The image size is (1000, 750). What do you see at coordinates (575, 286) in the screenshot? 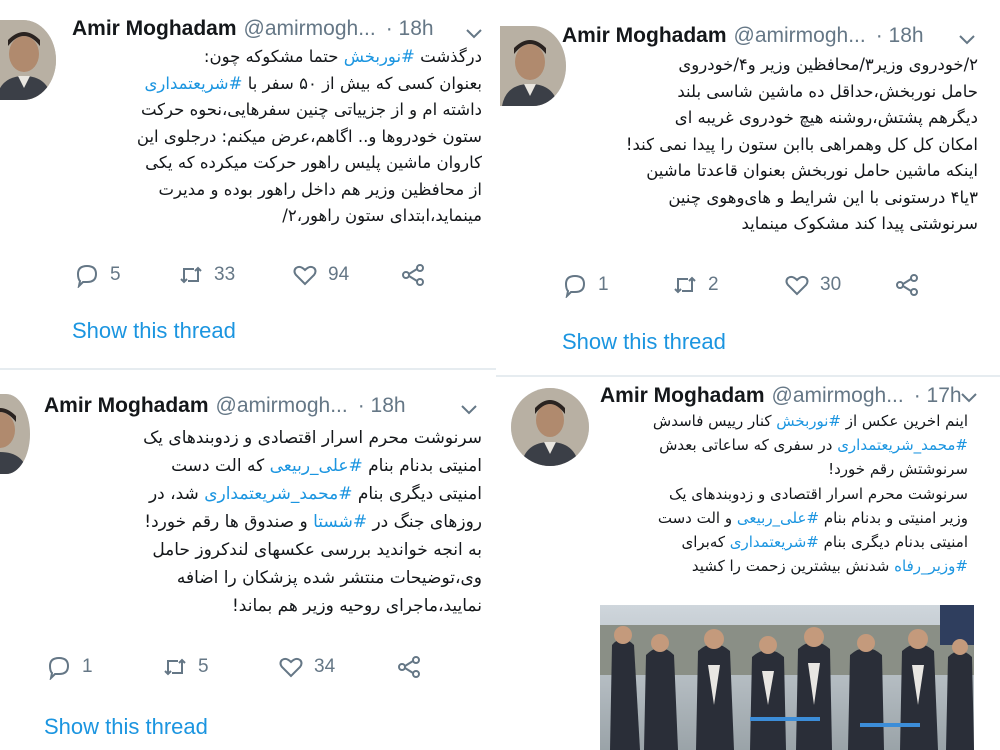
I see `reply-icon` at bounding box center [575, 286].